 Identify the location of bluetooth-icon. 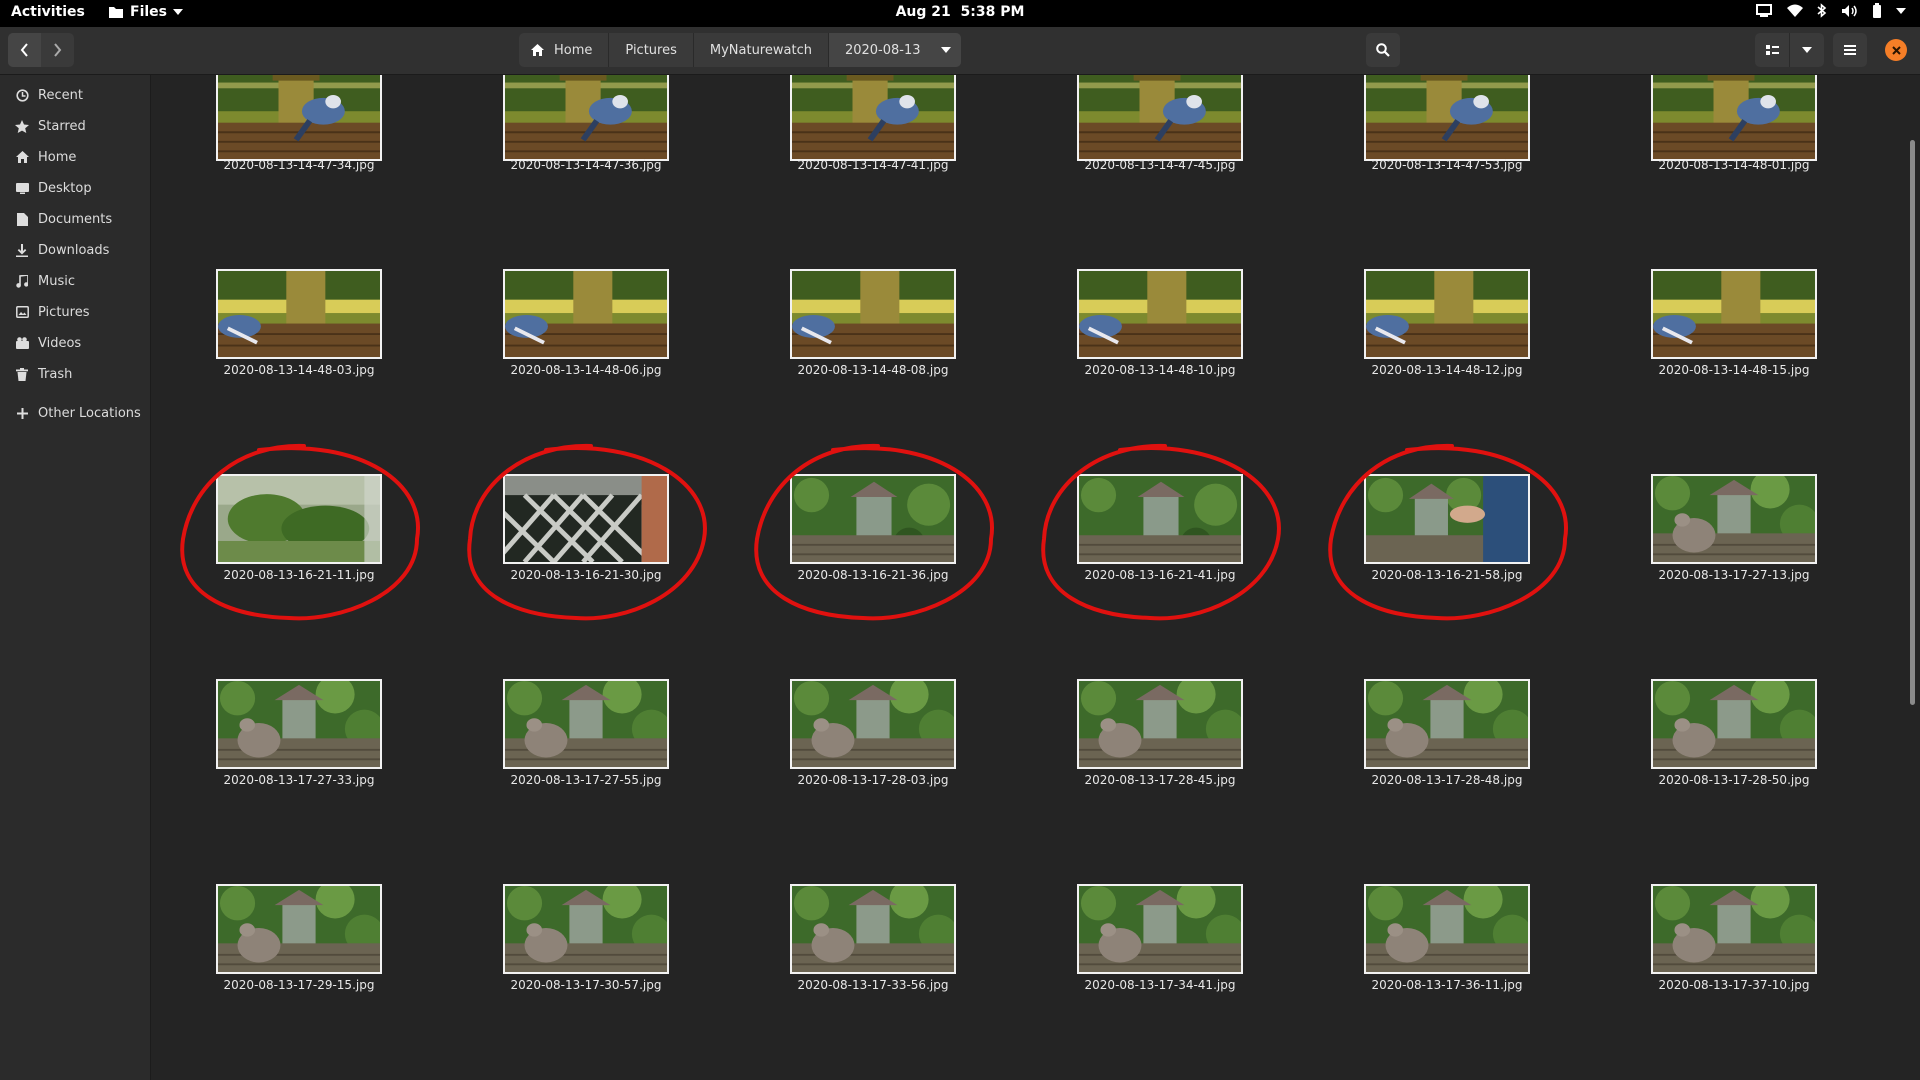
(1822, 10).